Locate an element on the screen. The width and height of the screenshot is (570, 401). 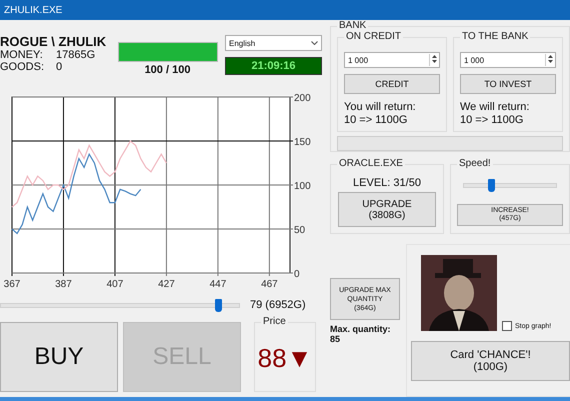
health-reading: 100 / 100 is located at coordinates (167, 70).